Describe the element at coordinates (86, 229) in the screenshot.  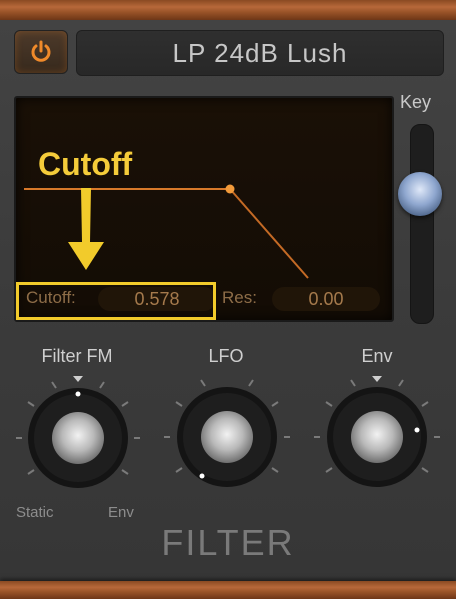
I see `arrow-down-icon` at that location.